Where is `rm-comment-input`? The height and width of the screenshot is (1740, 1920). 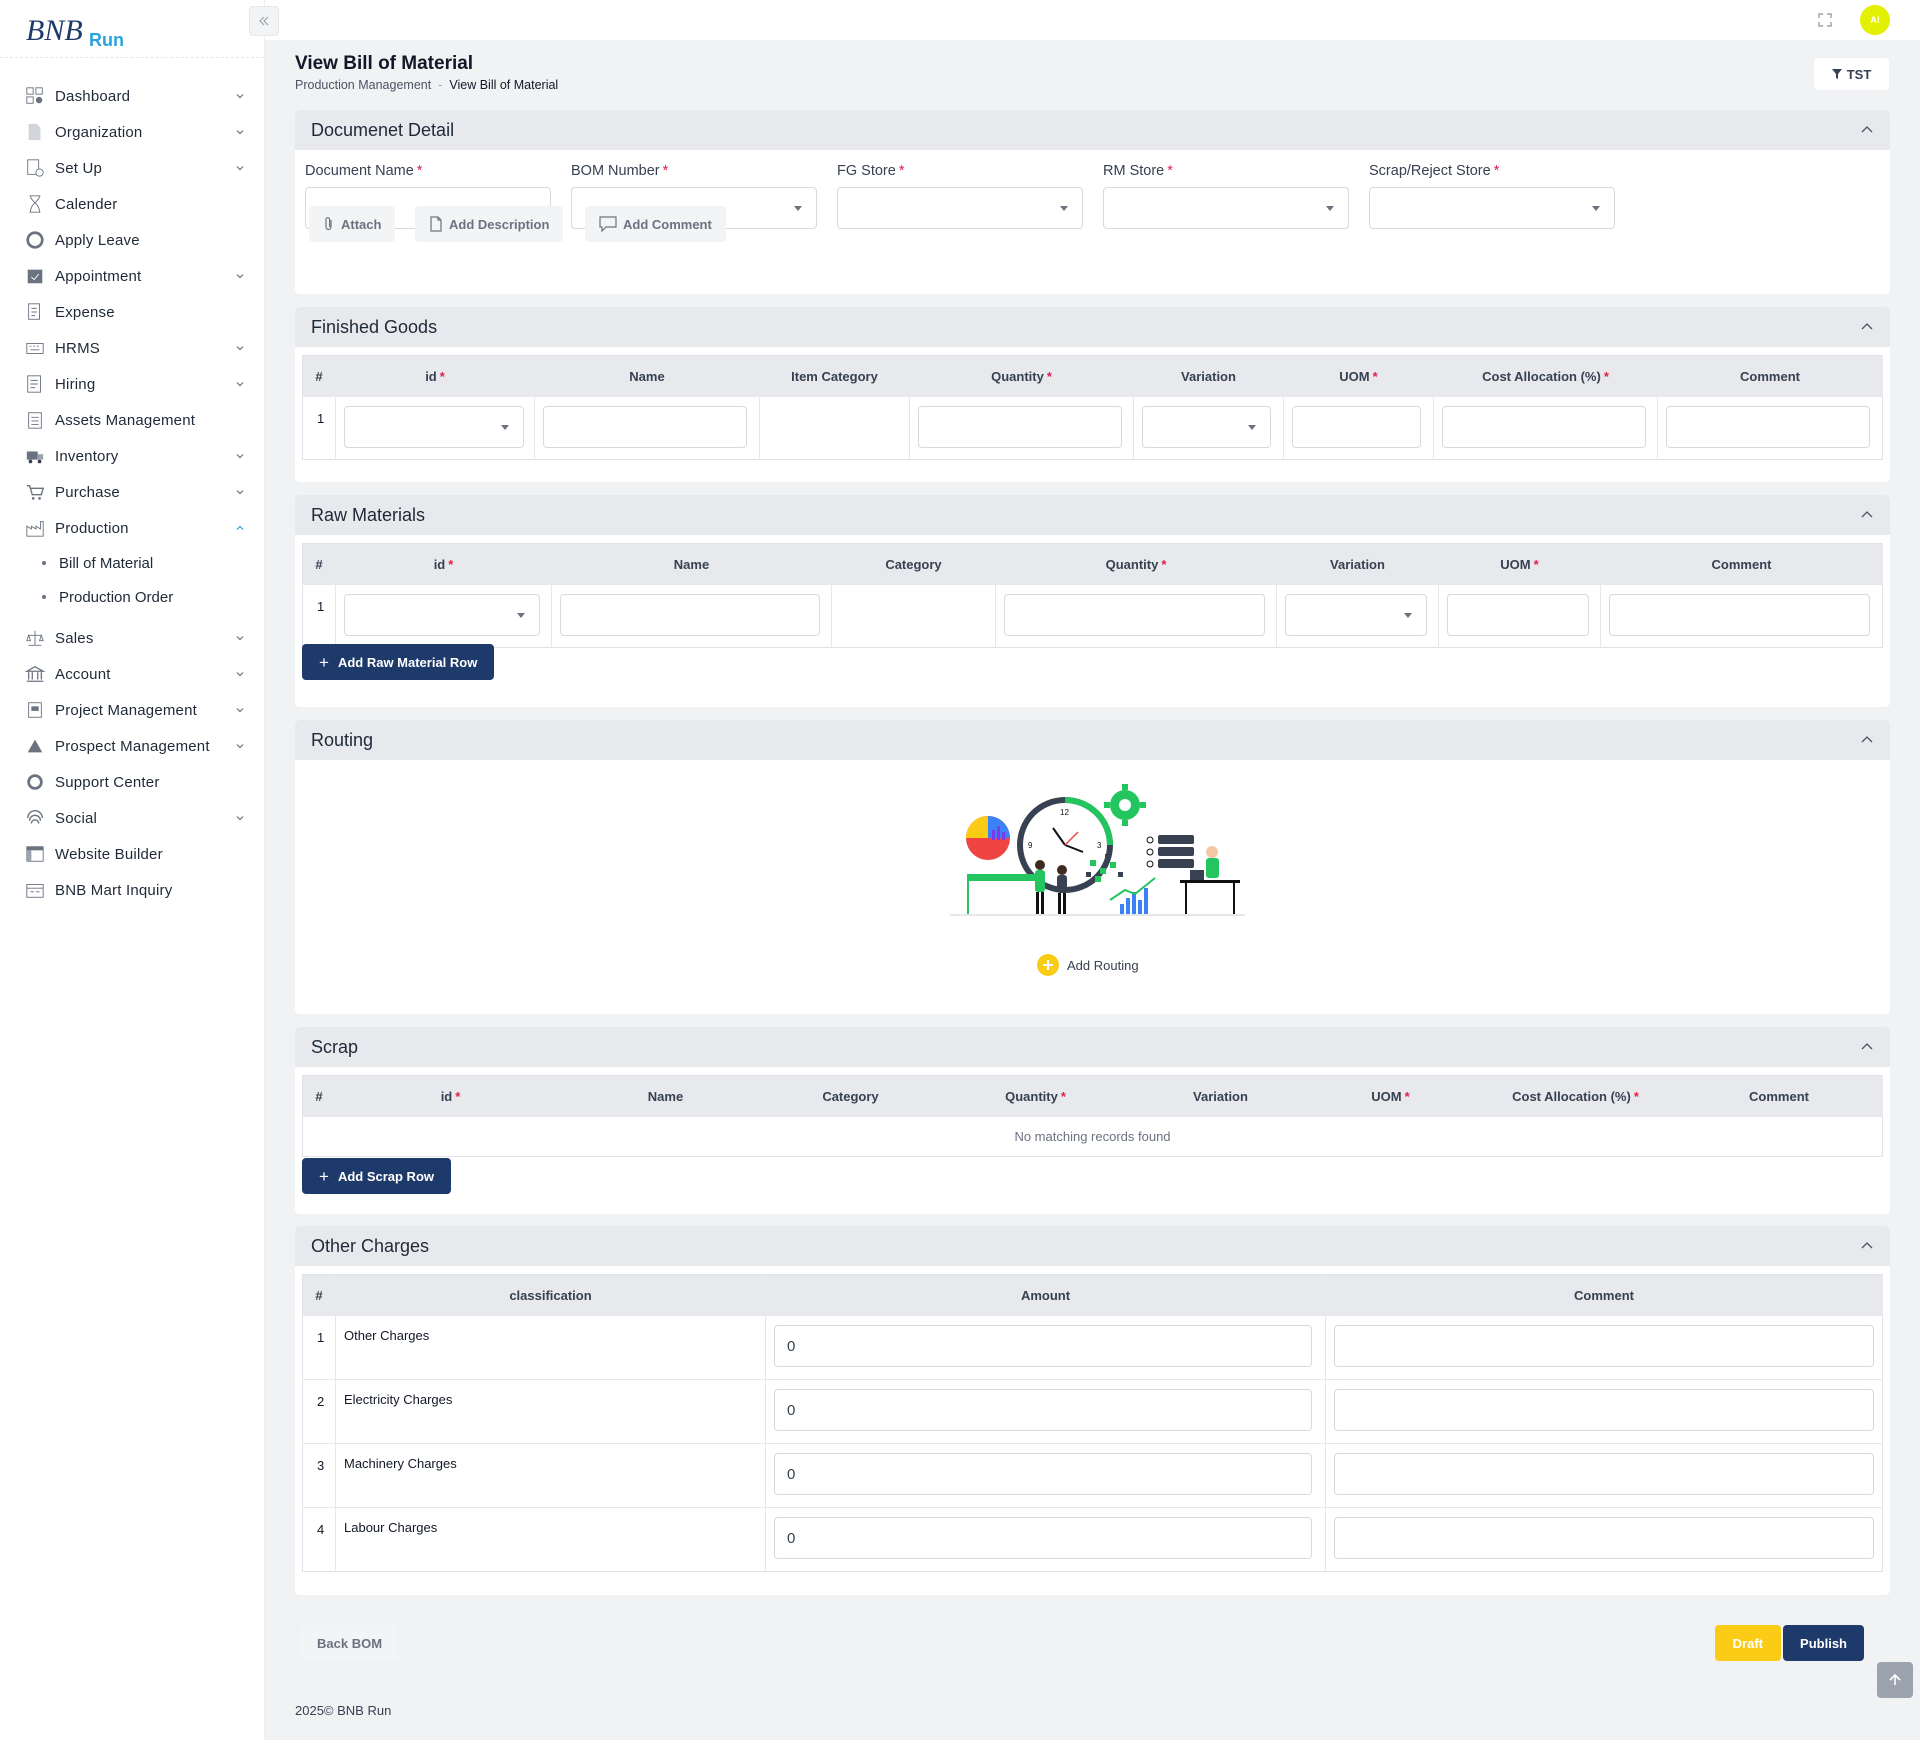
rm-comment-input is located at coordinates (1739, 615).